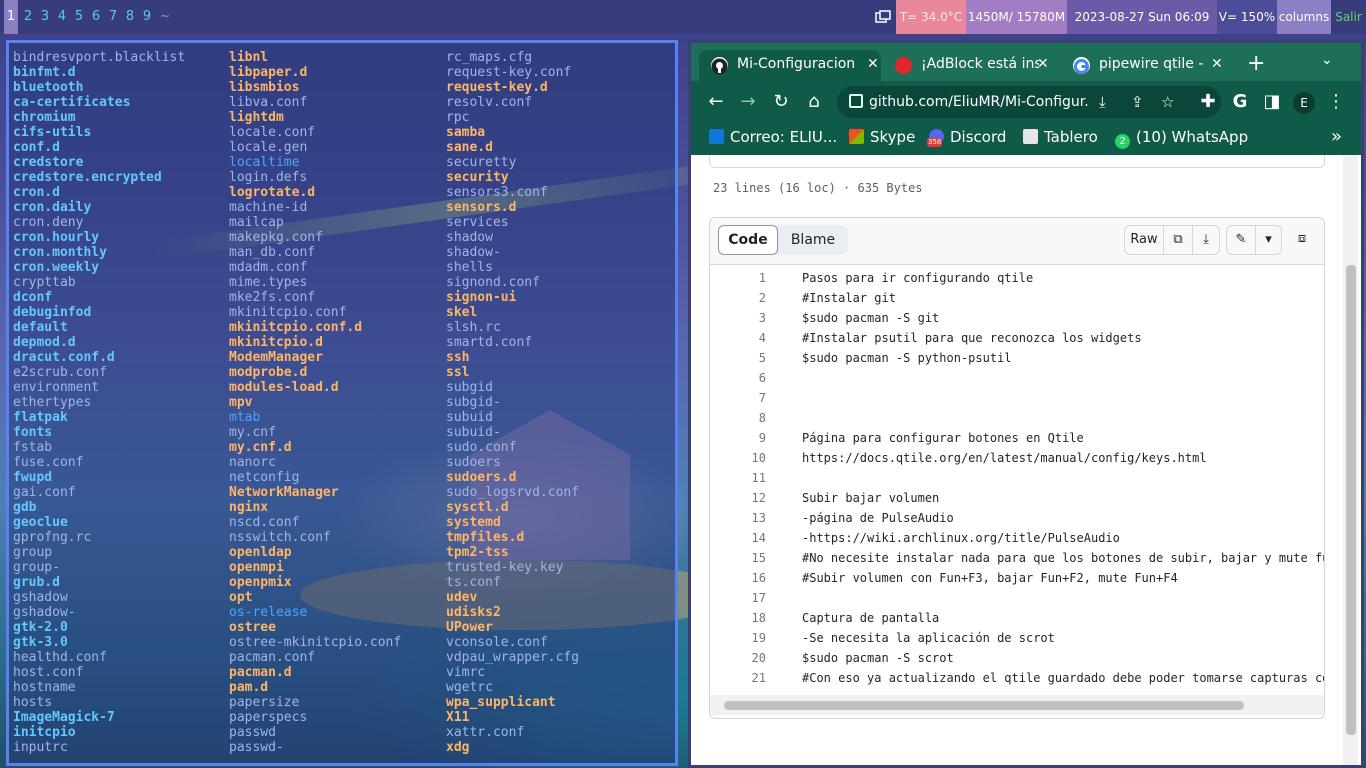 This screenshot has width=1366, height=768. I want to click on line-number: 13, so click(738, 518).